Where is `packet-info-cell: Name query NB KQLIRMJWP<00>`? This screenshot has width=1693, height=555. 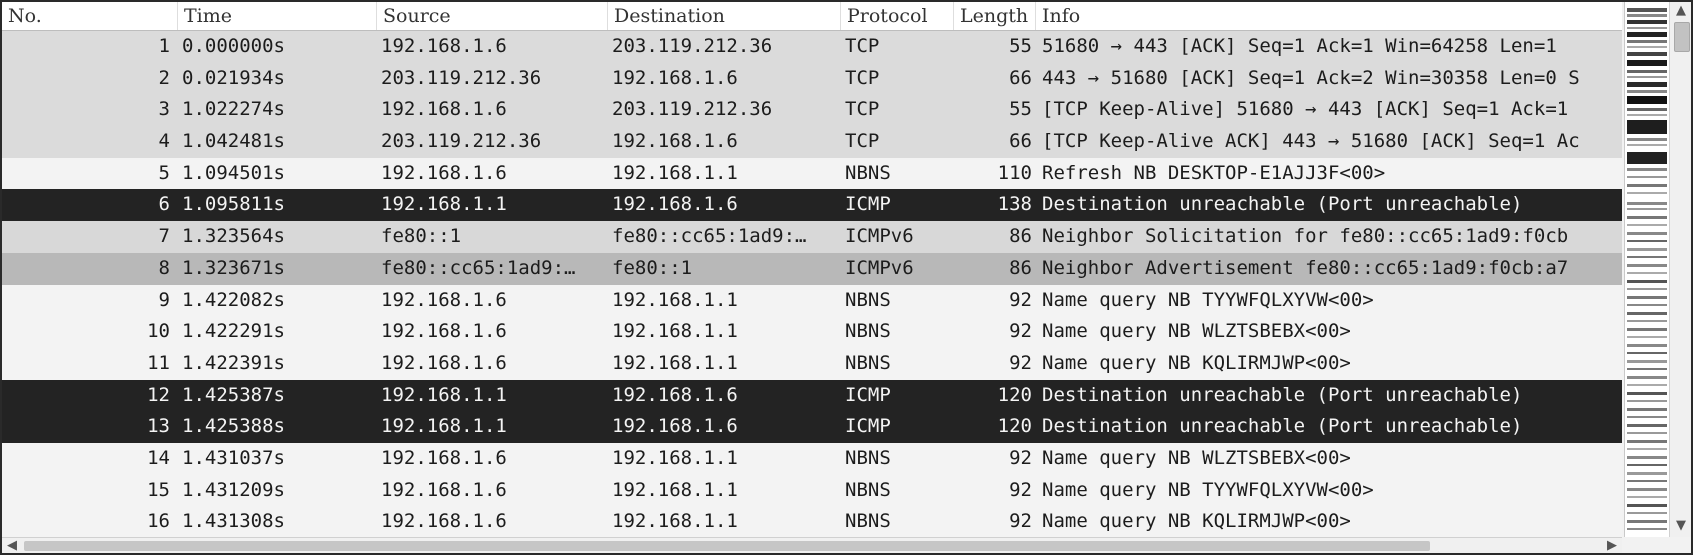 packet-info-cell: Name query NB KQLIRMJWP<00> is located at coordinates (1196, 521).